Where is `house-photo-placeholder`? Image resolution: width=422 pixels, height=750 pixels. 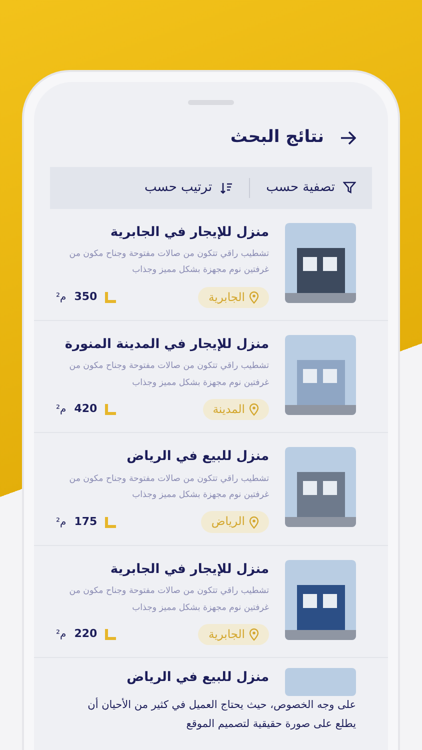
house-photo-placeholder is located at coordinates (320, 682).